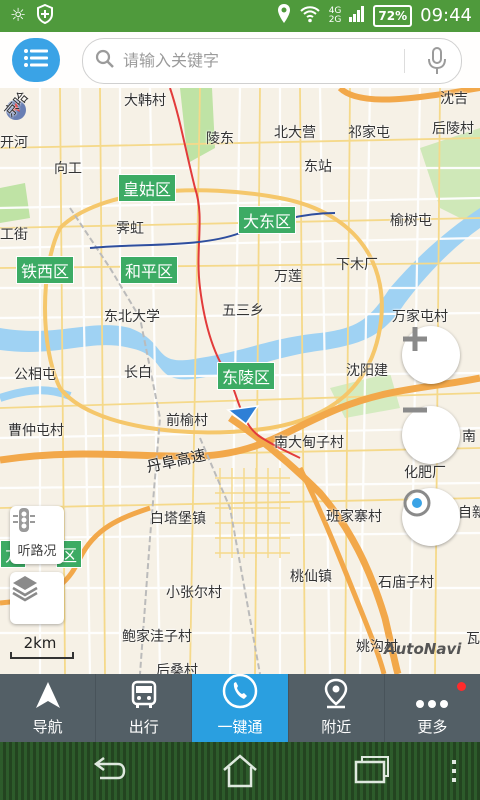 The width and height of the screenshot is (480, 800). What do you see at coordinates (446, 15) in the screenshot?
I see `clock: 09:44` at bounding box center [446, 15].